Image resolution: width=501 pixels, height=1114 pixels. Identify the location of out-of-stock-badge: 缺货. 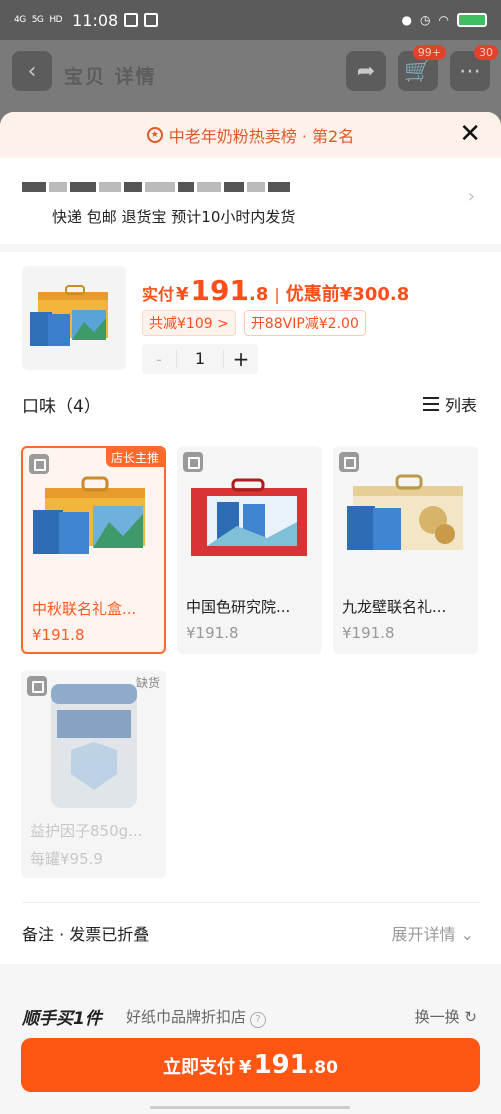
(147, 683).